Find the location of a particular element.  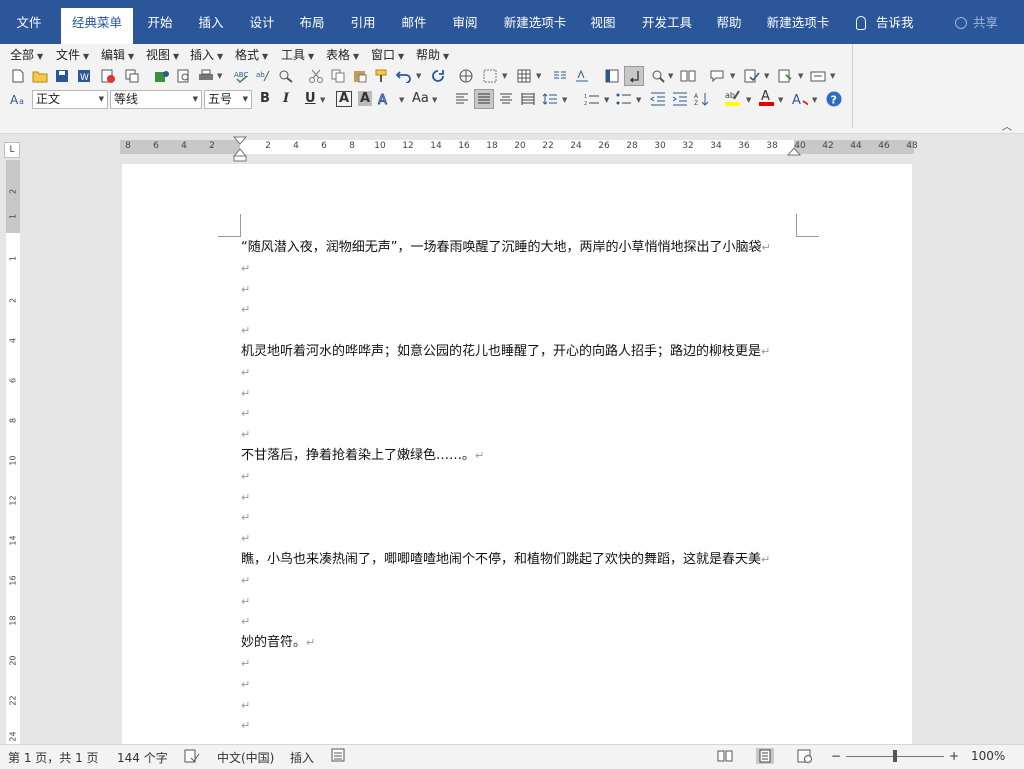

sort-icon: AZ is located at coordinates (702, 99).